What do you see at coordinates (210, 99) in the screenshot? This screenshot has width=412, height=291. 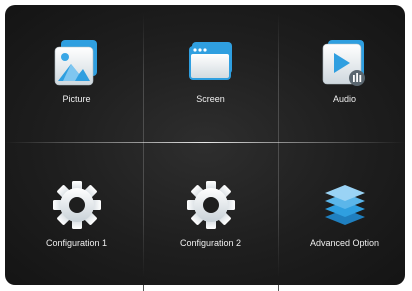 I see `menu-tile-label: Screen` at bounding box center [210, 99].